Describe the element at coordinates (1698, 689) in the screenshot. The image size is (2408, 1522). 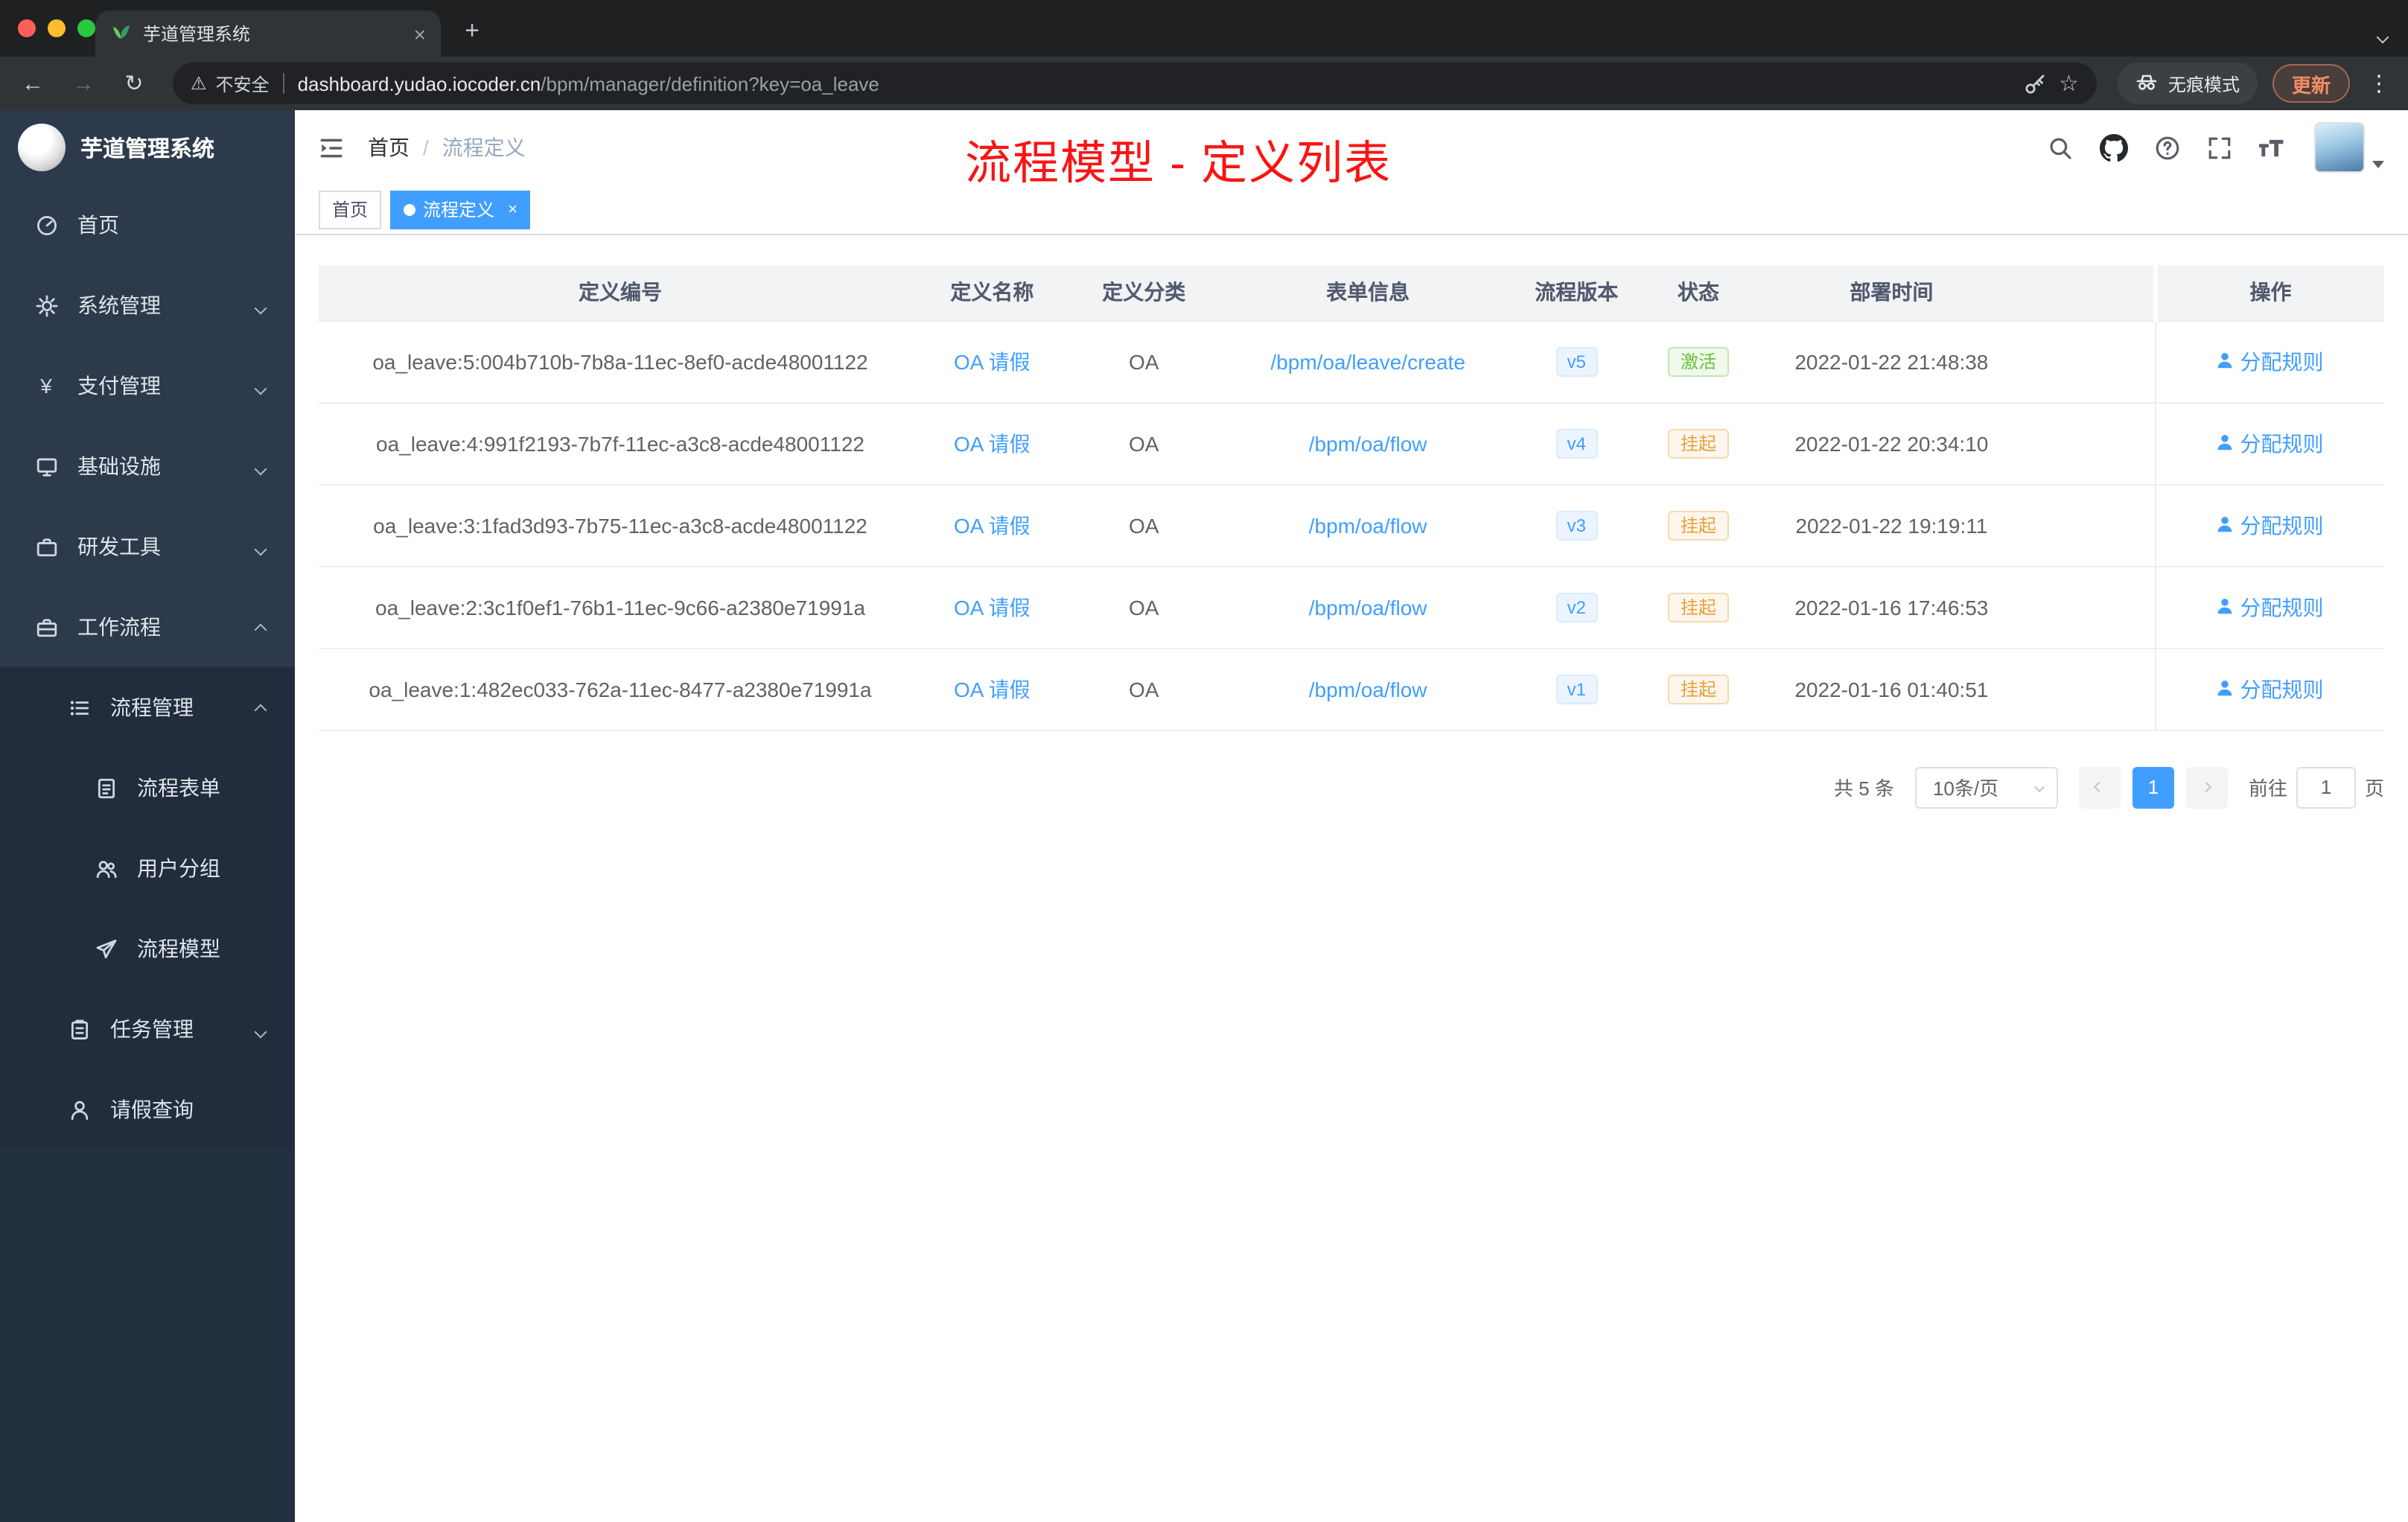
I see `status-badge: 挂起` at that location.